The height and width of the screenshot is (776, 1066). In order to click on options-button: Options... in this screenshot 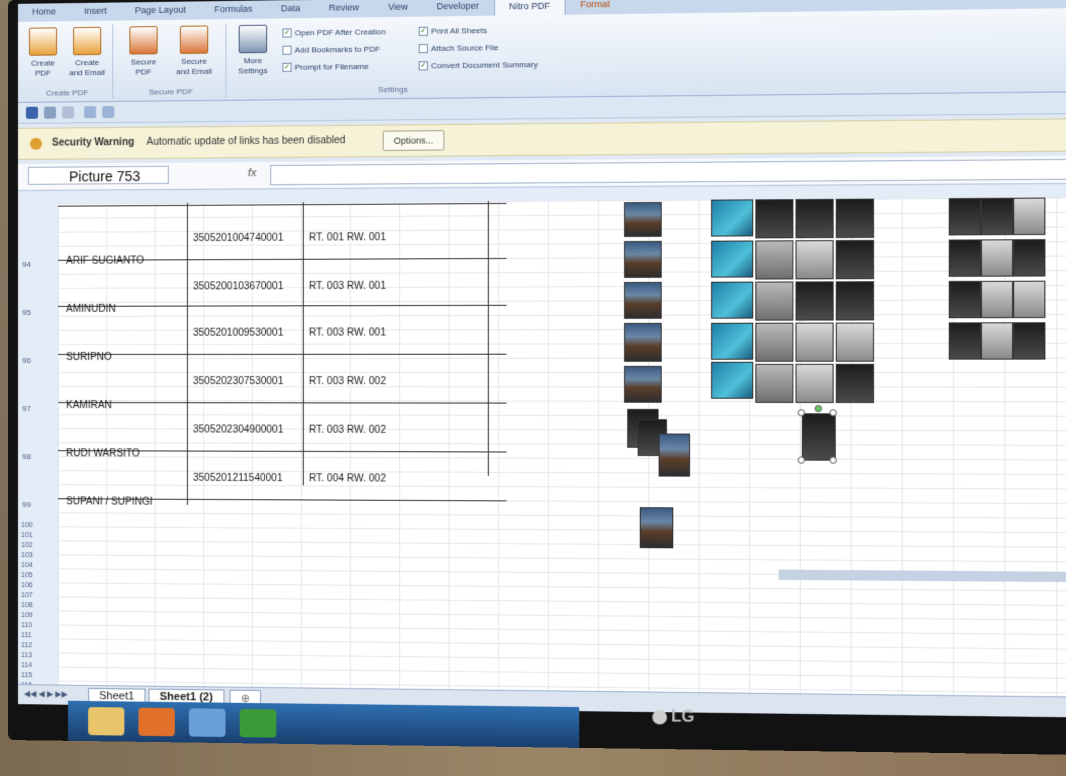, I will do `click(414, 140)`.